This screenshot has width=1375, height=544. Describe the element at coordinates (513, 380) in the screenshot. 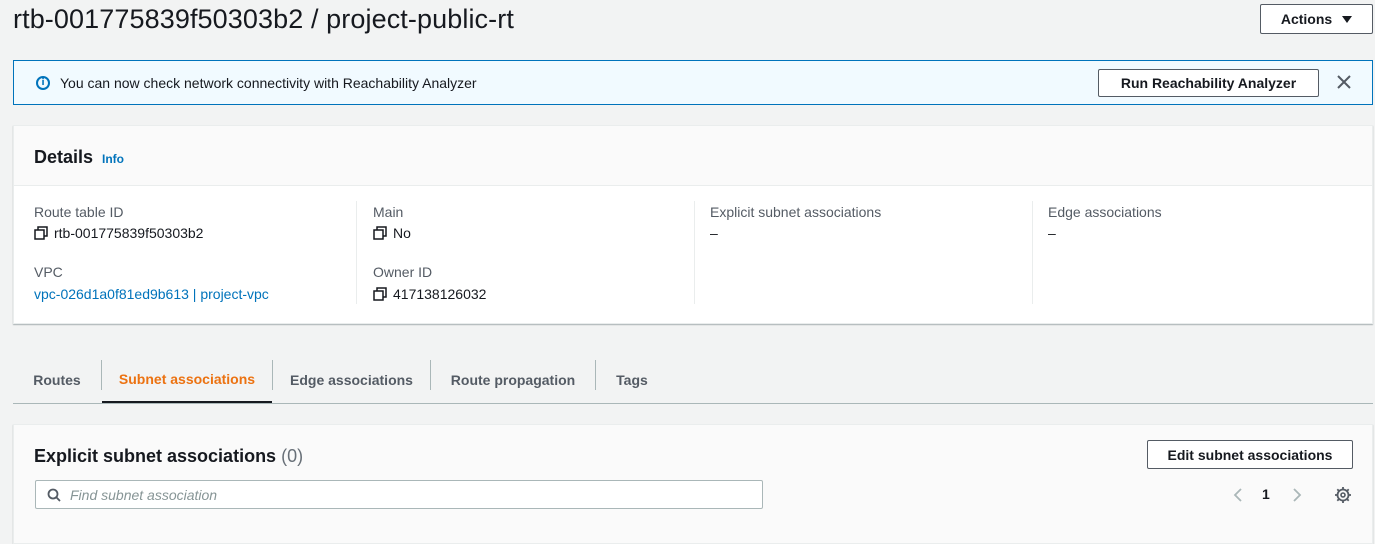

I see `tab-route-propagation: Route propagation` at that location.